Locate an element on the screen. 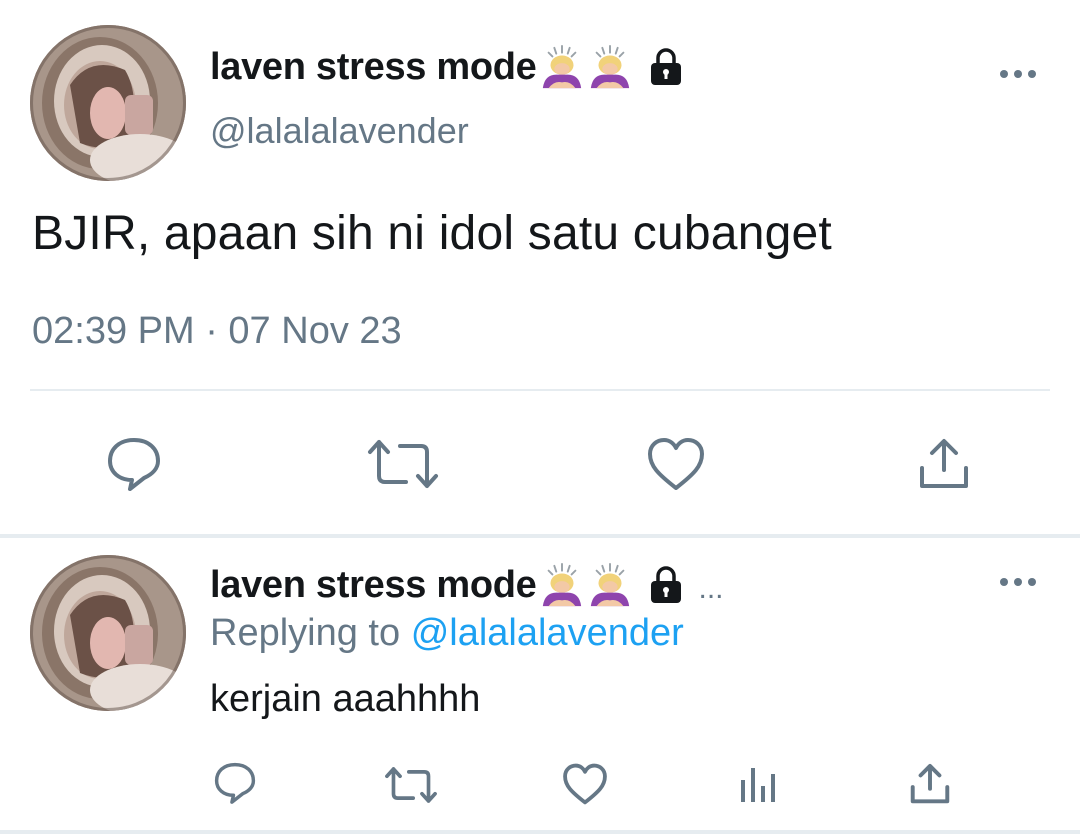  tweet-timestamp: 02:39 PM · 07 Nov 23 is located at coordinates (217, 331).